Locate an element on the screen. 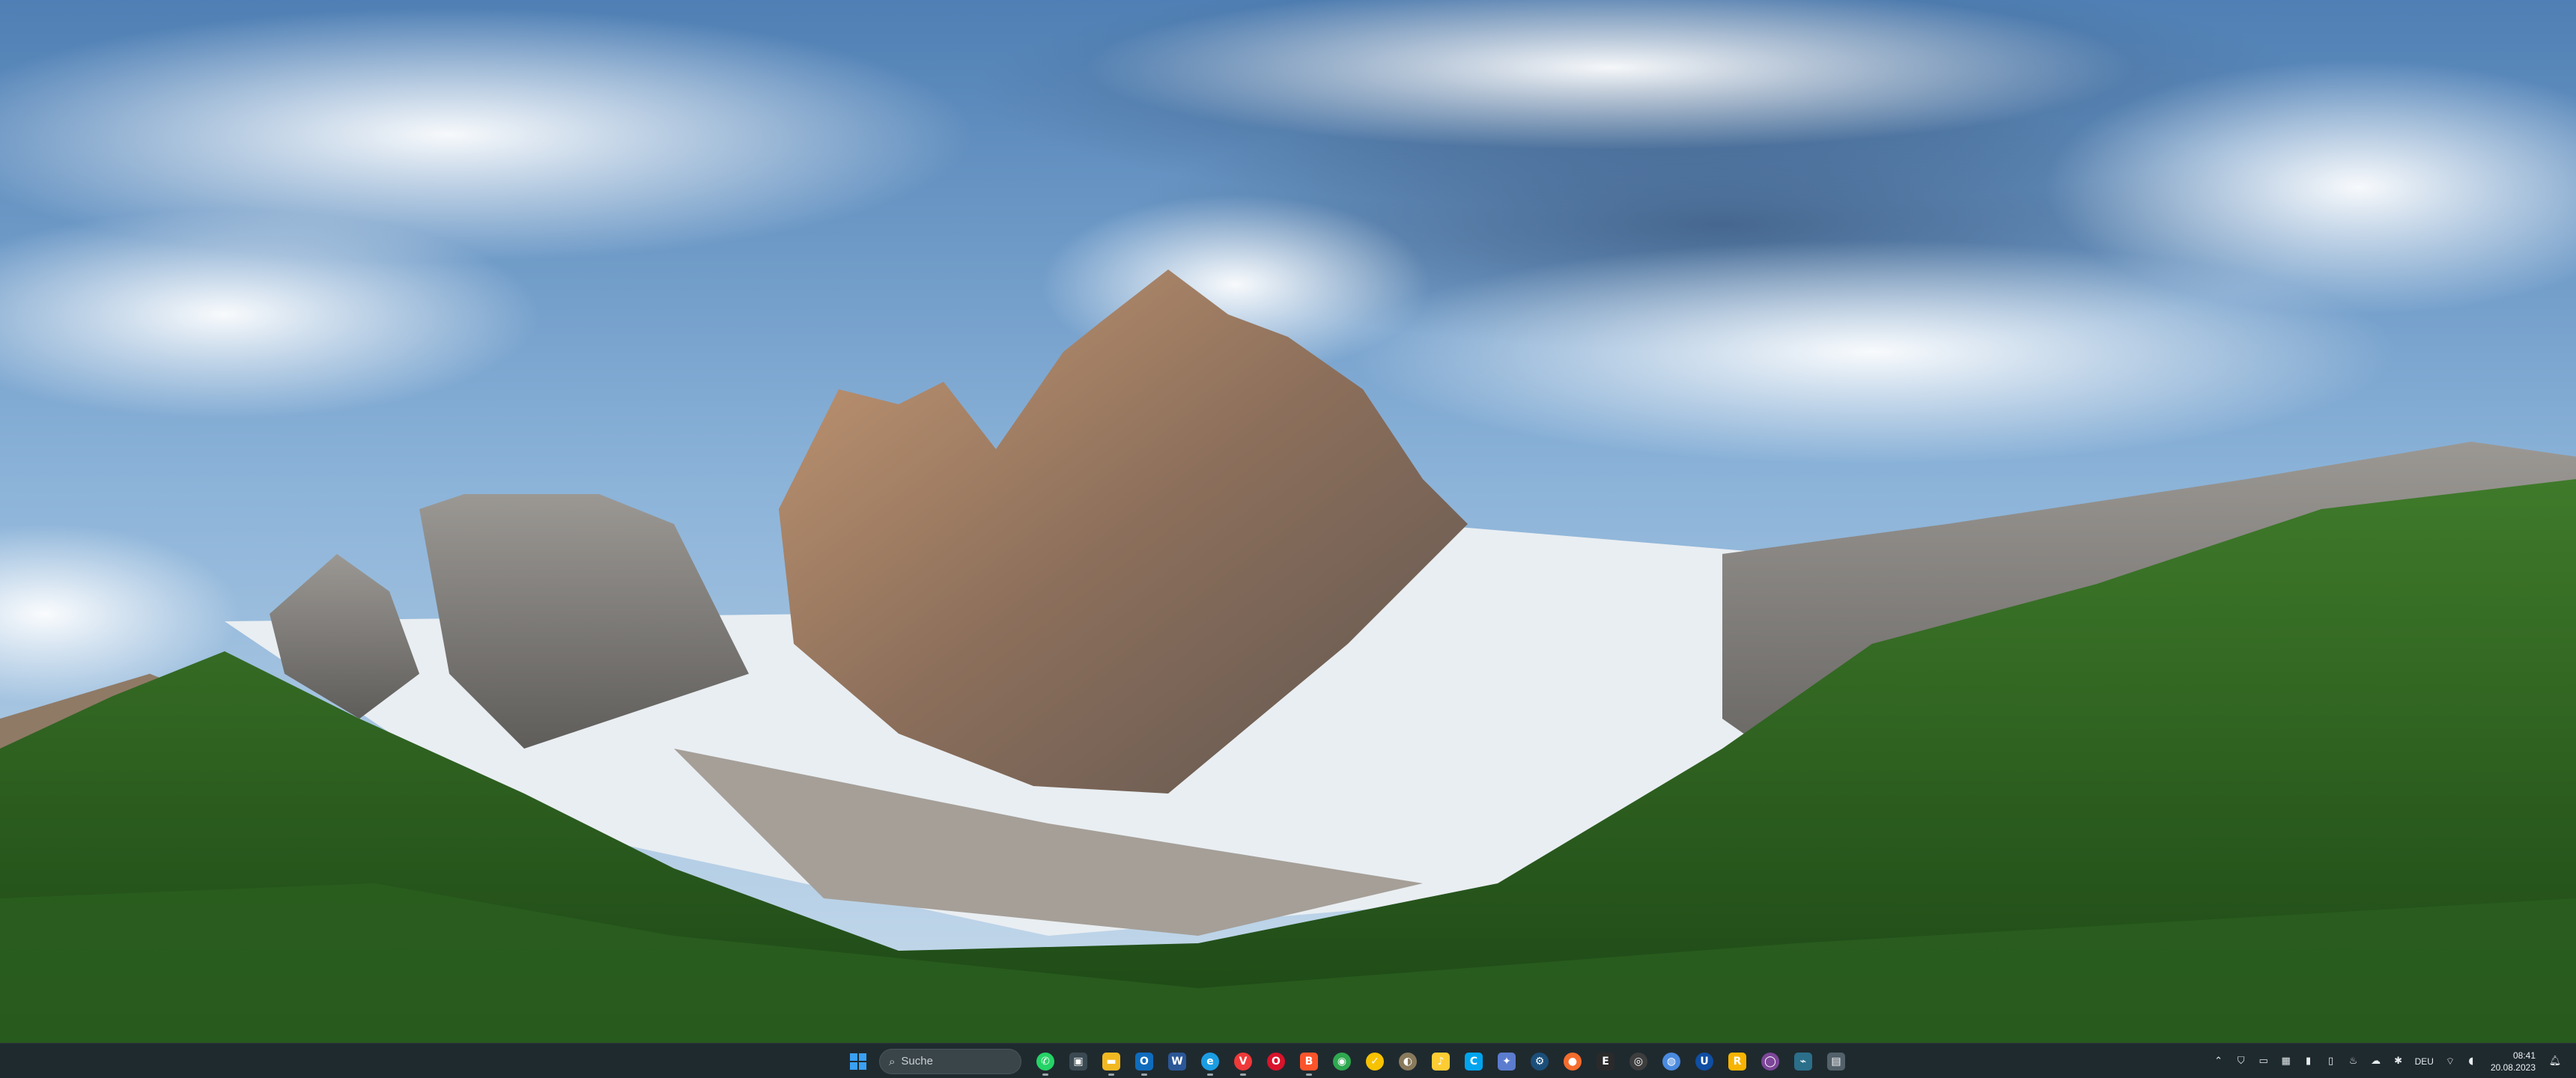 This screenshot has width=2576, height=1078. taskbar-app-button: ✆ is located at coordinates (1045, 1062).